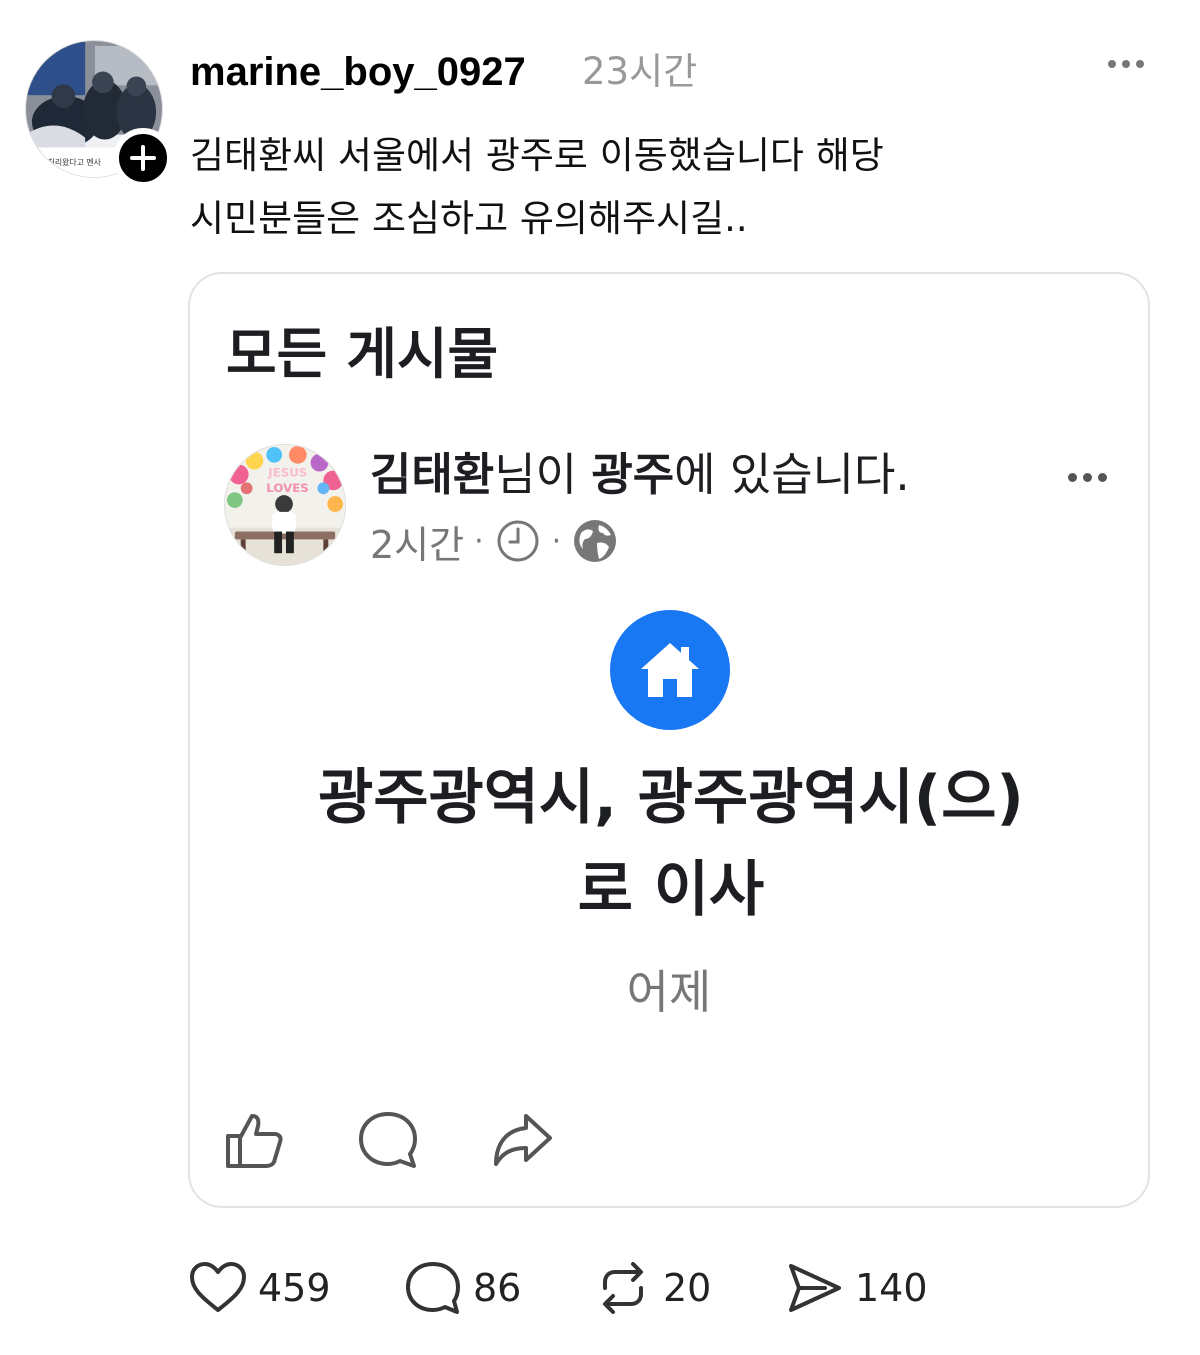 The width and height of the screenshot is (1200, 1355). What do you see at coordinates (218, 1287) in the screenshot?
I see `heart-icon` at bounding box center [218, 1287].